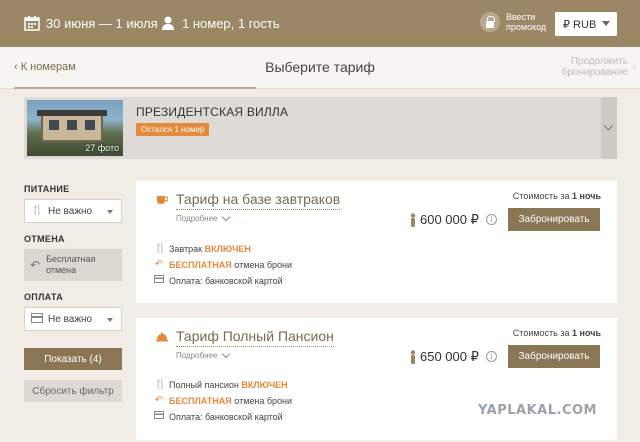 The height and width of the screenshot is (442, 640). What do you see at coordinates (173, 129) in the screenshot?
I see `availability-badge: Остался 1 номер` at bounding box center [173, 129].